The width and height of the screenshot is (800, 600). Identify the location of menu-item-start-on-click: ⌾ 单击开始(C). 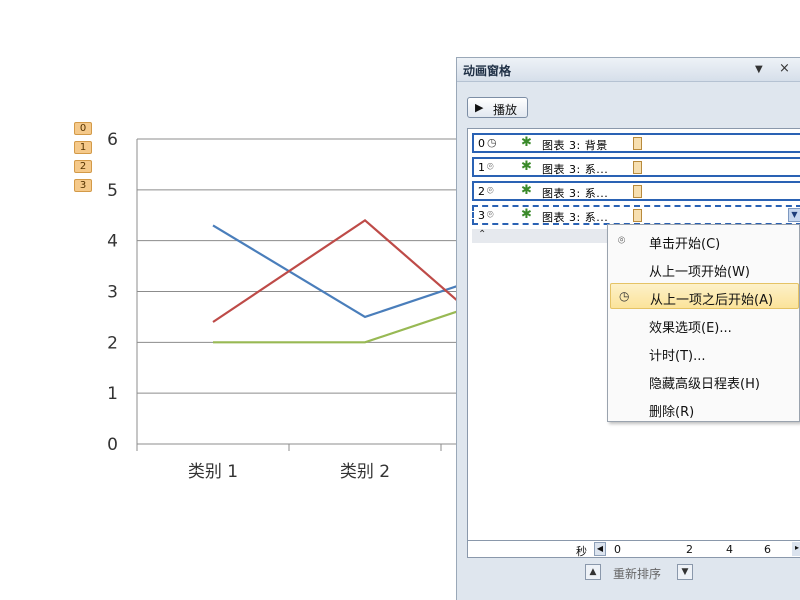
(704, 241).